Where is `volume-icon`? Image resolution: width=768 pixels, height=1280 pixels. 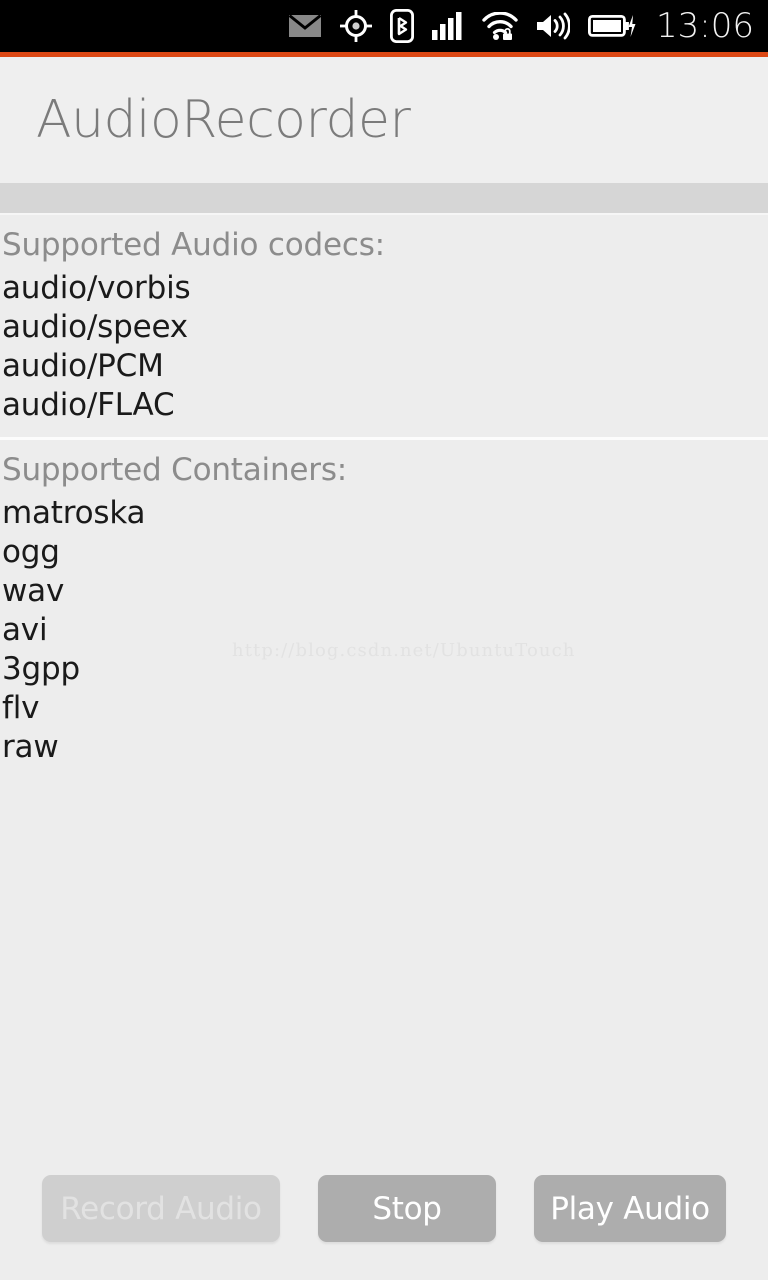
volume-icon is located at coordinates (553, 26).